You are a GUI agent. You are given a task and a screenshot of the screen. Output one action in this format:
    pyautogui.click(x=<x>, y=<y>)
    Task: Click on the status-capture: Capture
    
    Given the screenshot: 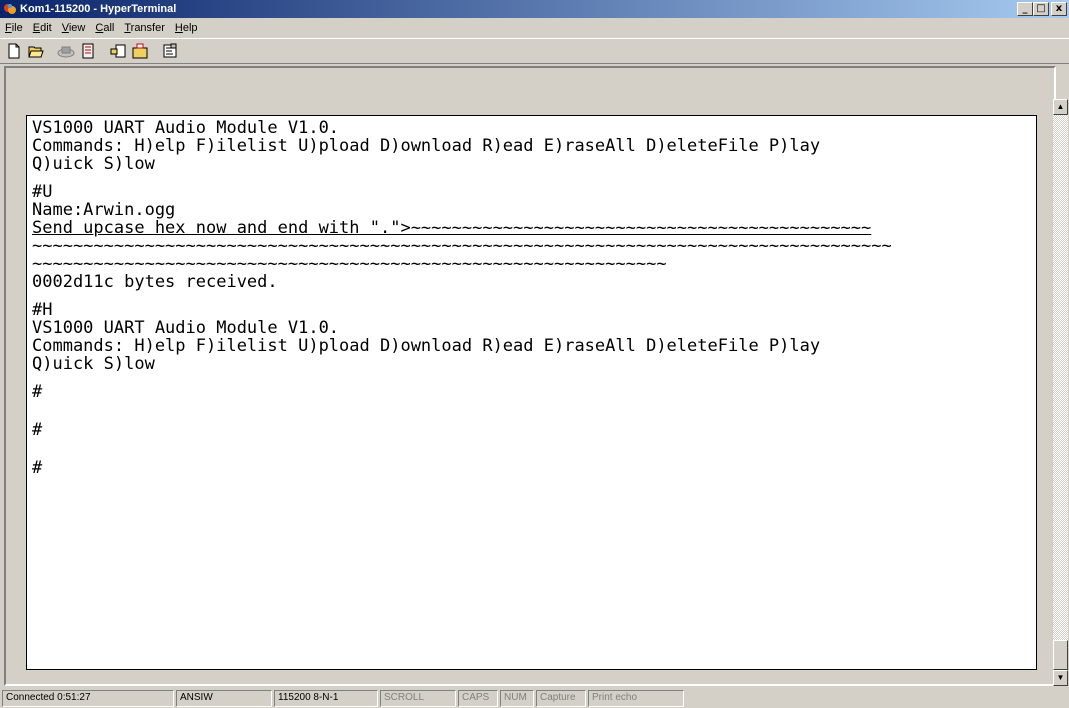 What is the action you would take?
    pyautogui.click(x=561, y=698)
    